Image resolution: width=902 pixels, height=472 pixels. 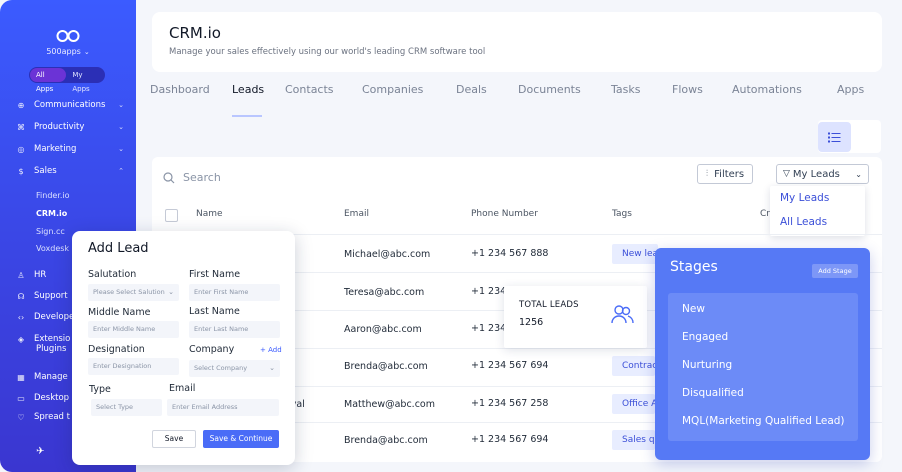 I want to click on salutation-placeholder: Please Select Salution, so click(x=129, y=292).